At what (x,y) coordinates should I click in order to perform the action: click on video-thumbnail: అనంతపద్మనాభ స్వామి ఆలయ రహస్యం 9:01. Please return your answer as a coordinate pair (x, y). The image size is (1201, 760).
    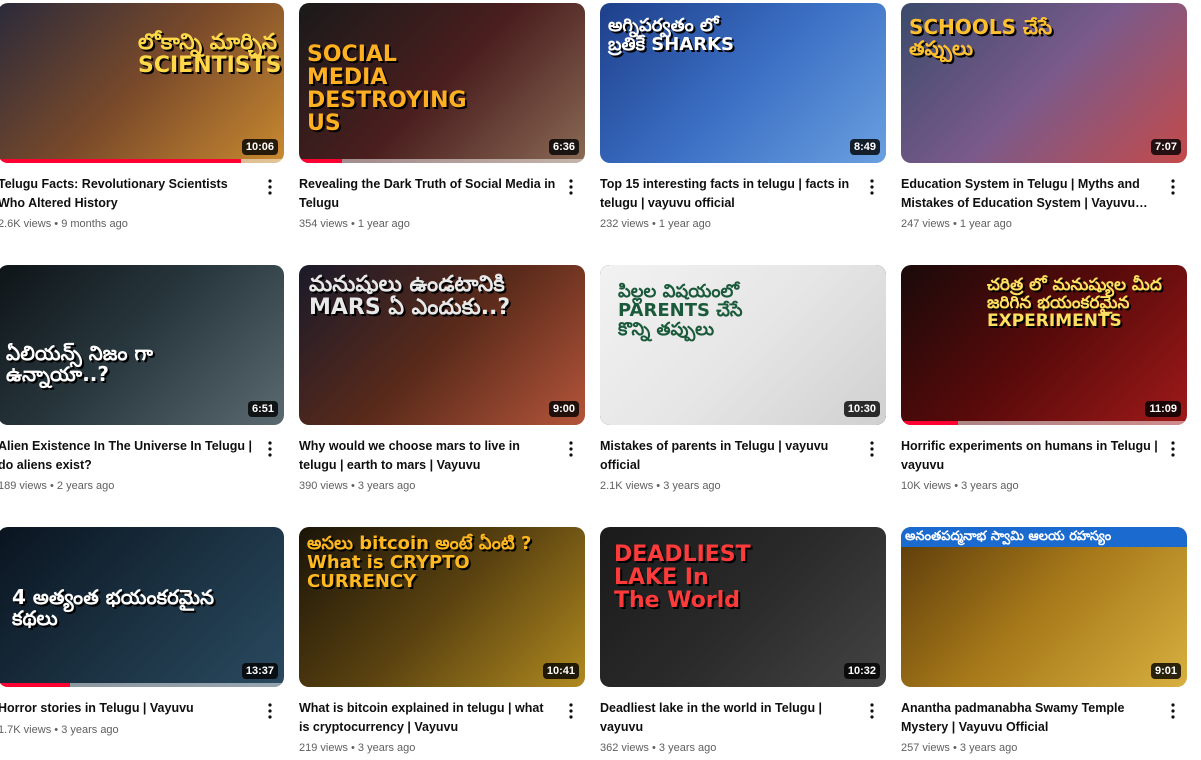
    Looking at the image, I should click on (1044, 607).